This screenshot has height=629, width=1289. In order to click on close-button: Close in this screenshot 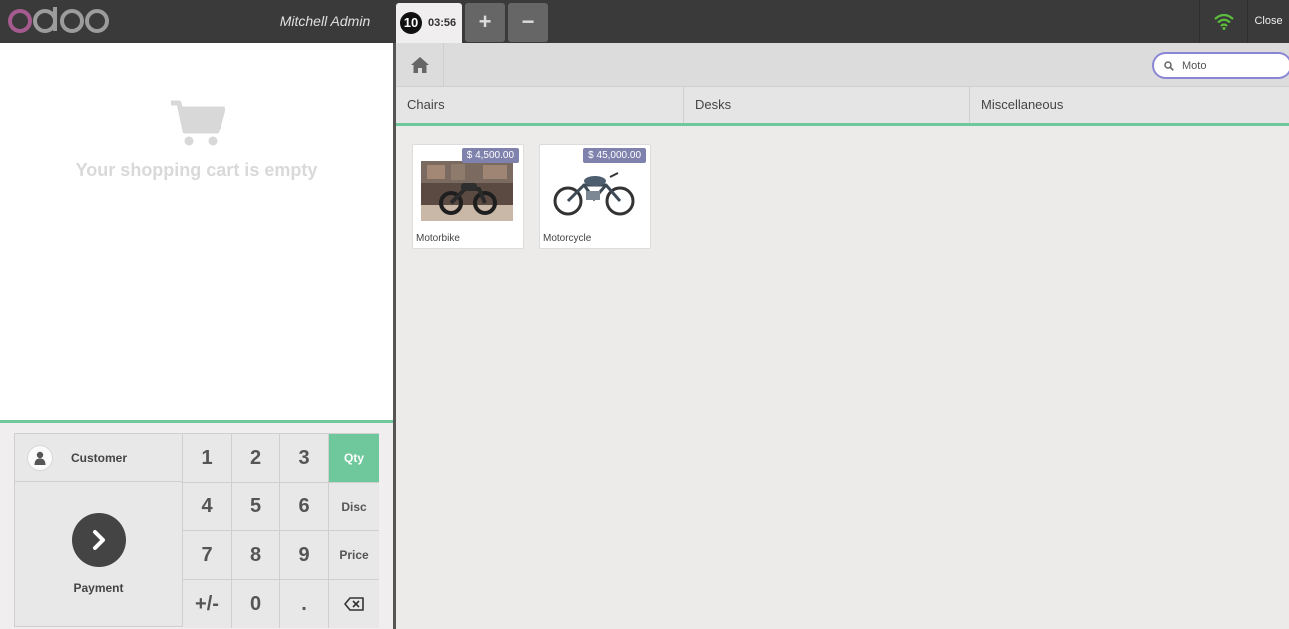, I will do `click(1268, 21)`.